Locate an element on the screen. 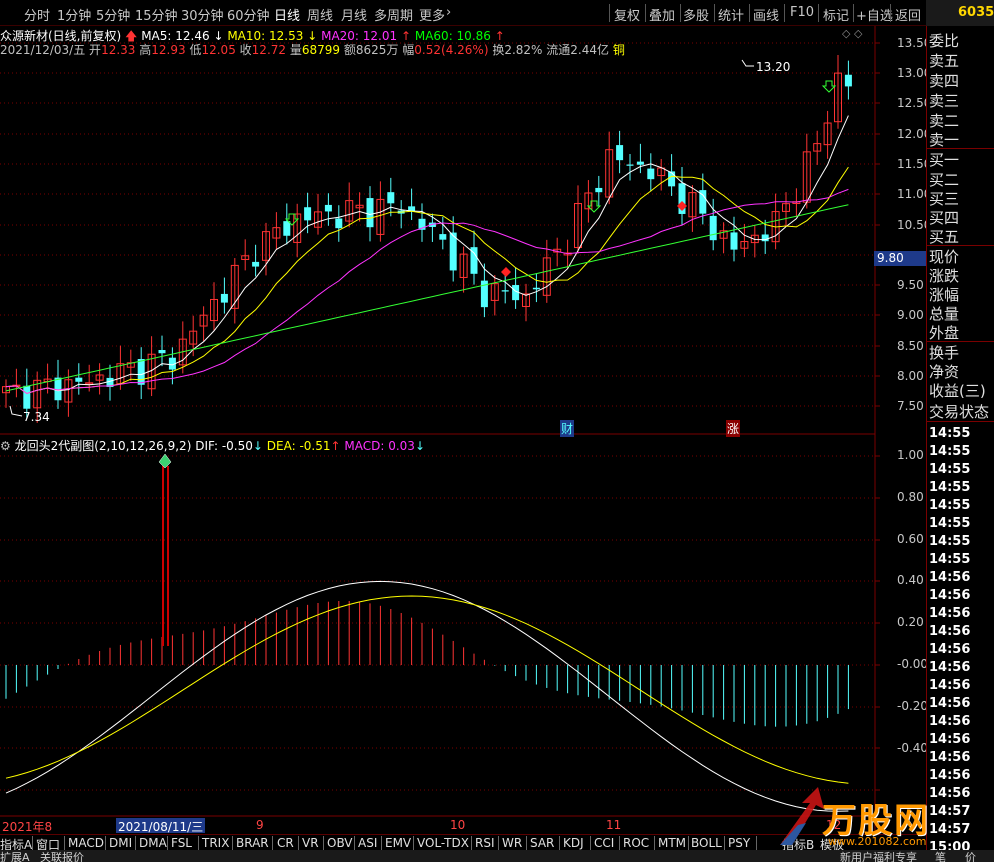 Image resolution: width=994 pixels, height=862 pixels. tab-brar: BRAR is located at coordinates (252, 843).